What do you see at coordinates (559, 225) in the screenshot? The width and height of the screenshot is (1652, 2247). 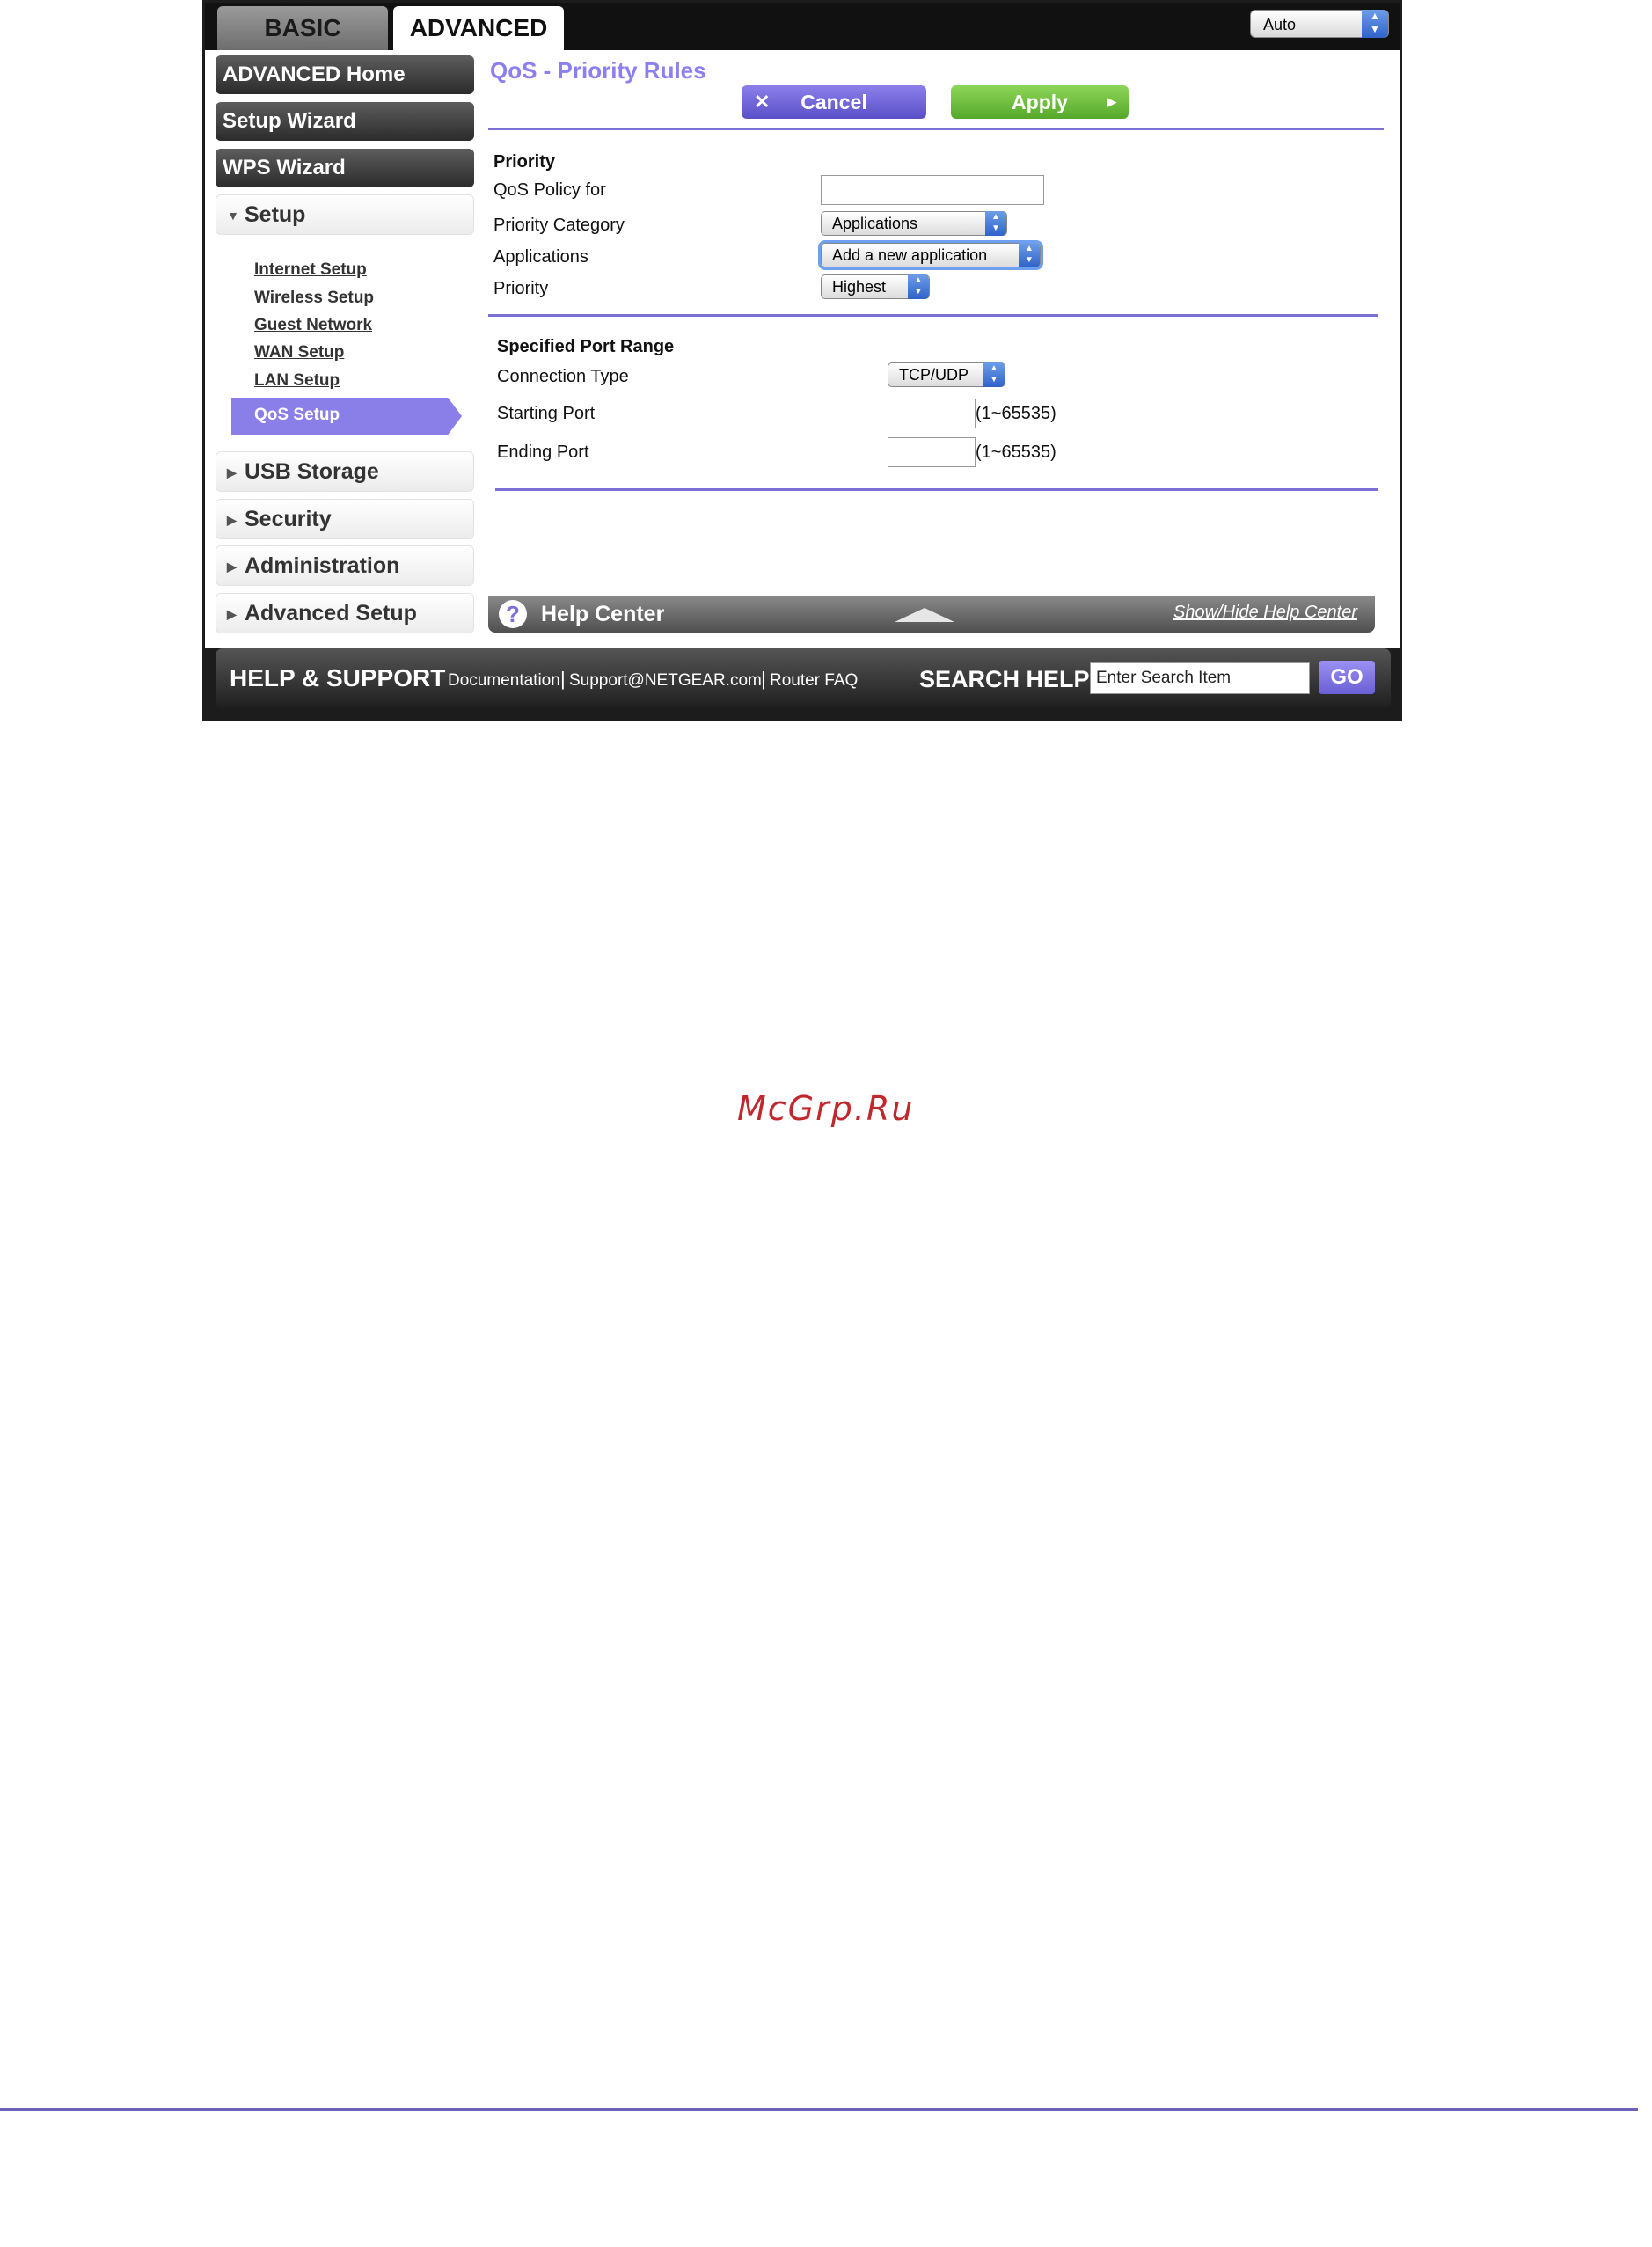 I see `priority-category-label: Priority Category` at bounding box center [559, 225].